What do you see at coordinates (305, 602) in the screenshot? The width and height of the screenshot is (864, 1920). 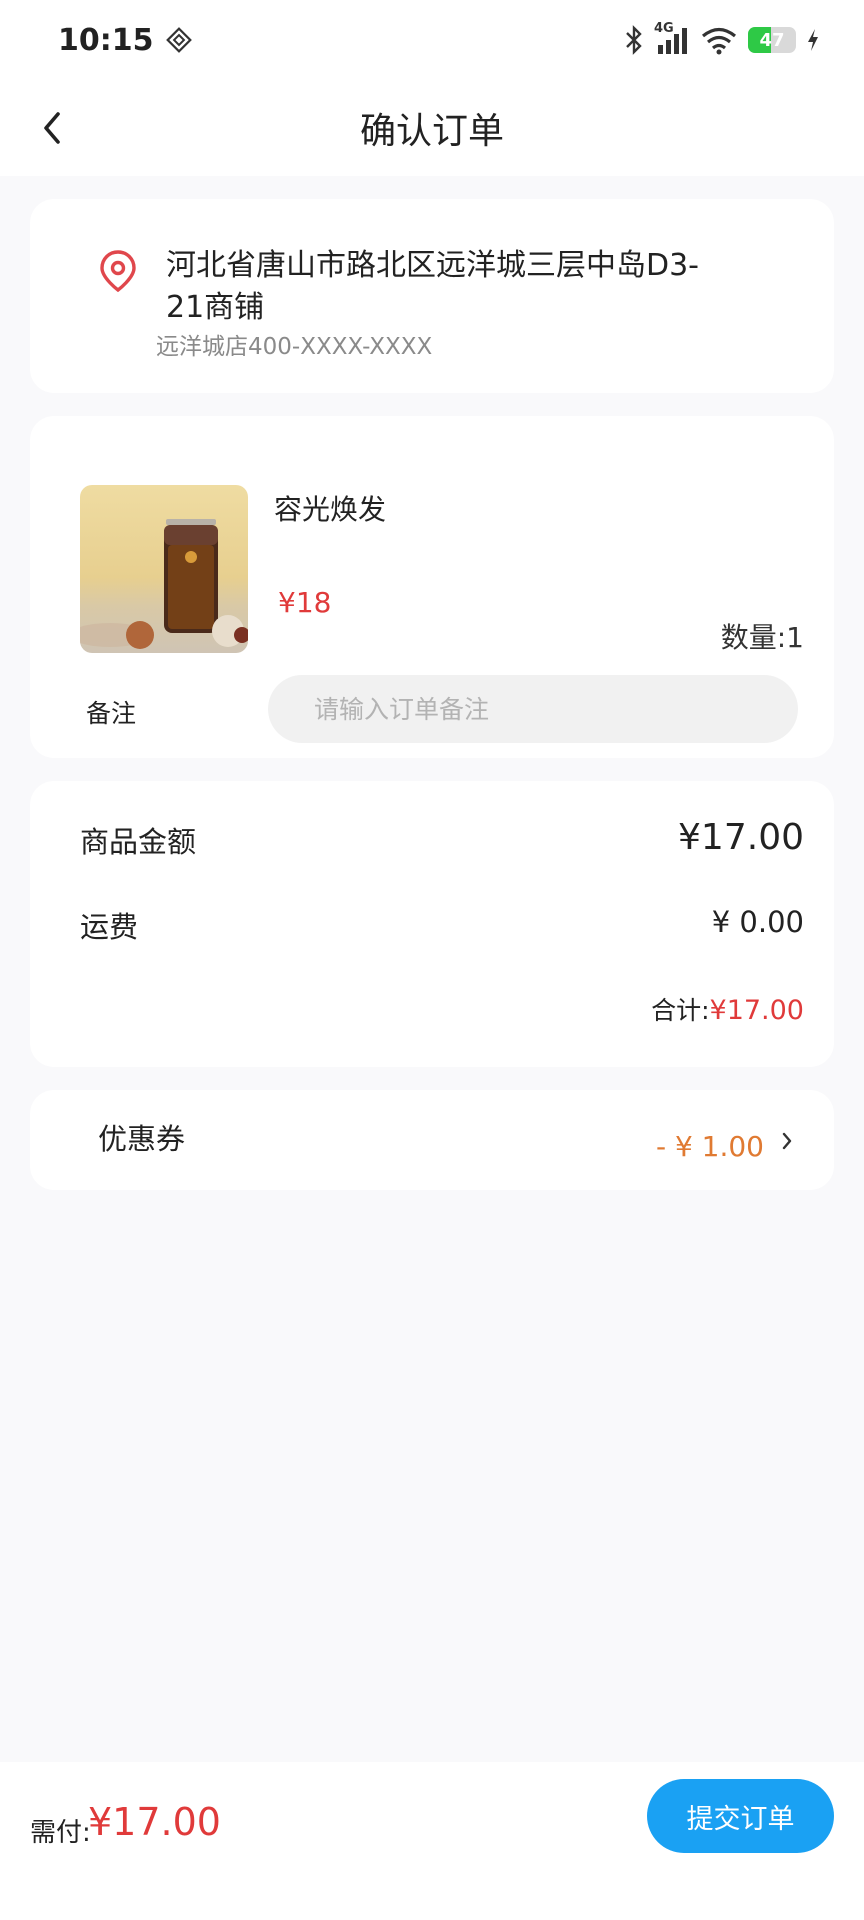 I see `product-price: ¥18` at bounding box center [305, 602].